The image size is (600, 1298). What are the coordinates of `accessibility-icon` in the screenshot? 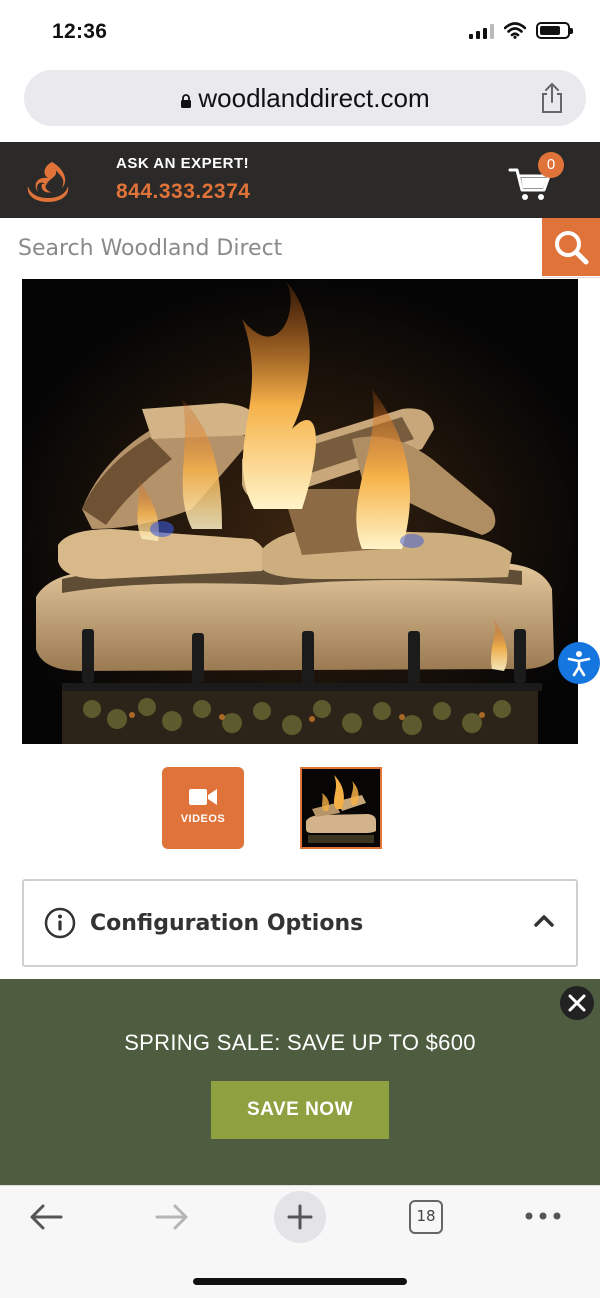 It's located at (579, 664).